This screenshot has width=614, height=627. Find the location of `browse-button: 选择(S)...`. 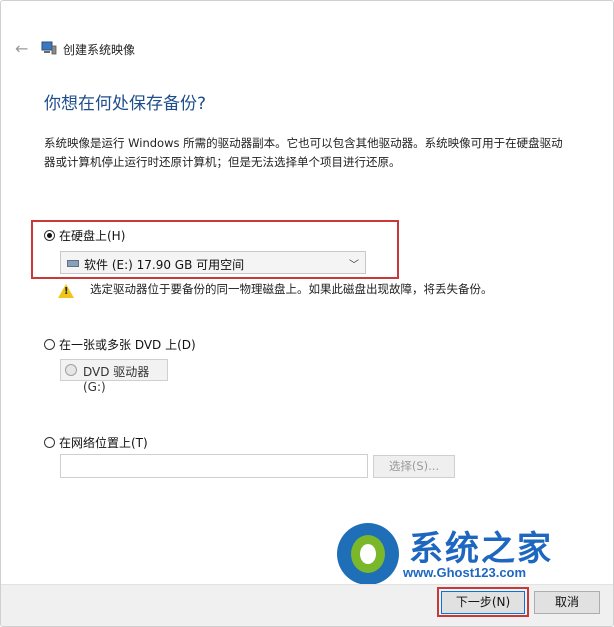

browse-button: 选择(S)... is located at coordinates (414, 466).